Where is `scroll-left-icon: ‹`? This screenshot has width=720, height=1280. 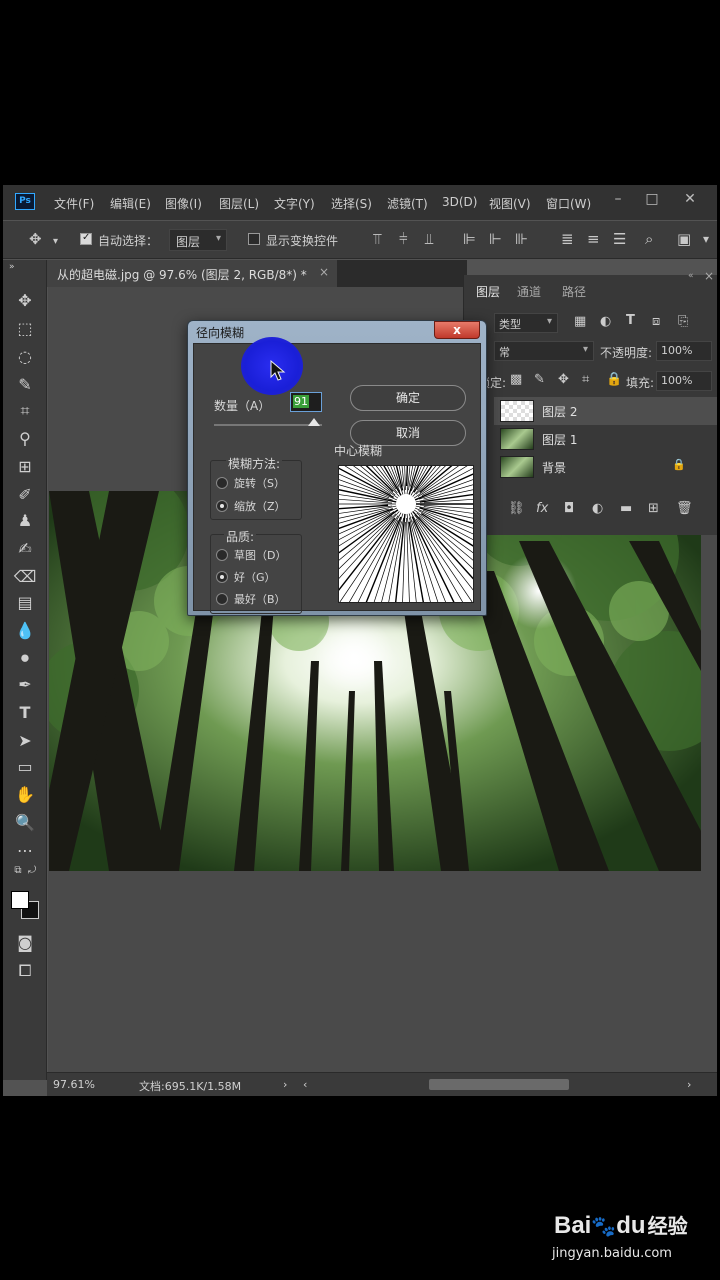
scroll-left-icon: ‹ is located at coordinates (305, 1084).